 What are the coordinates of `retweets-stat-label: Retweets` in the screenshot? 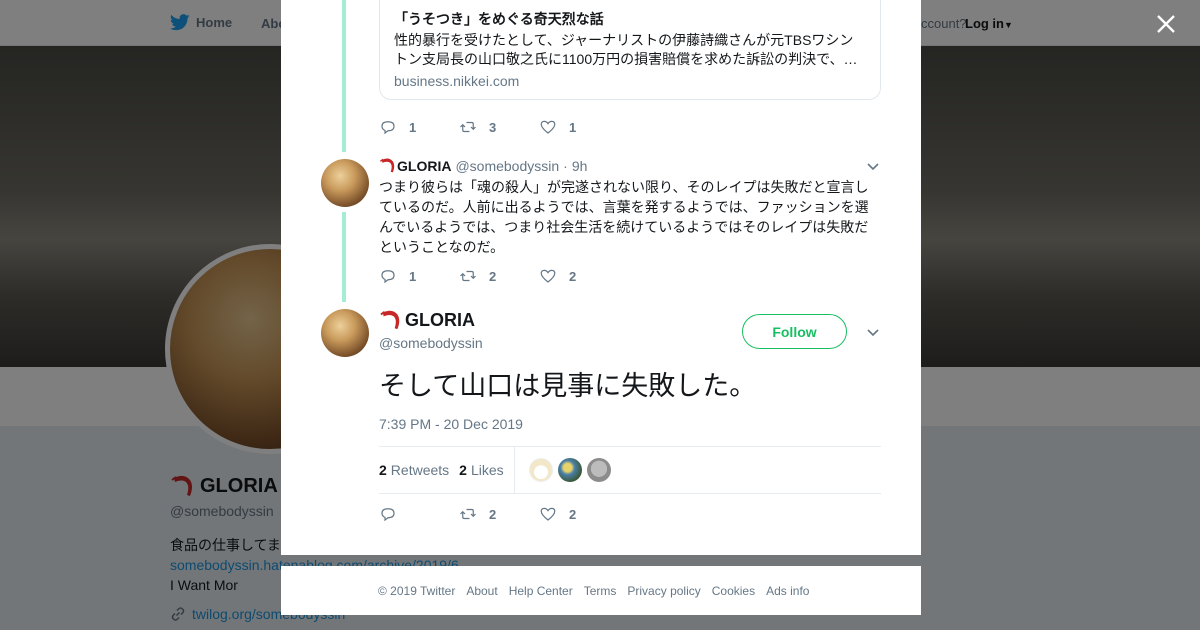 It's located at (420, 470).